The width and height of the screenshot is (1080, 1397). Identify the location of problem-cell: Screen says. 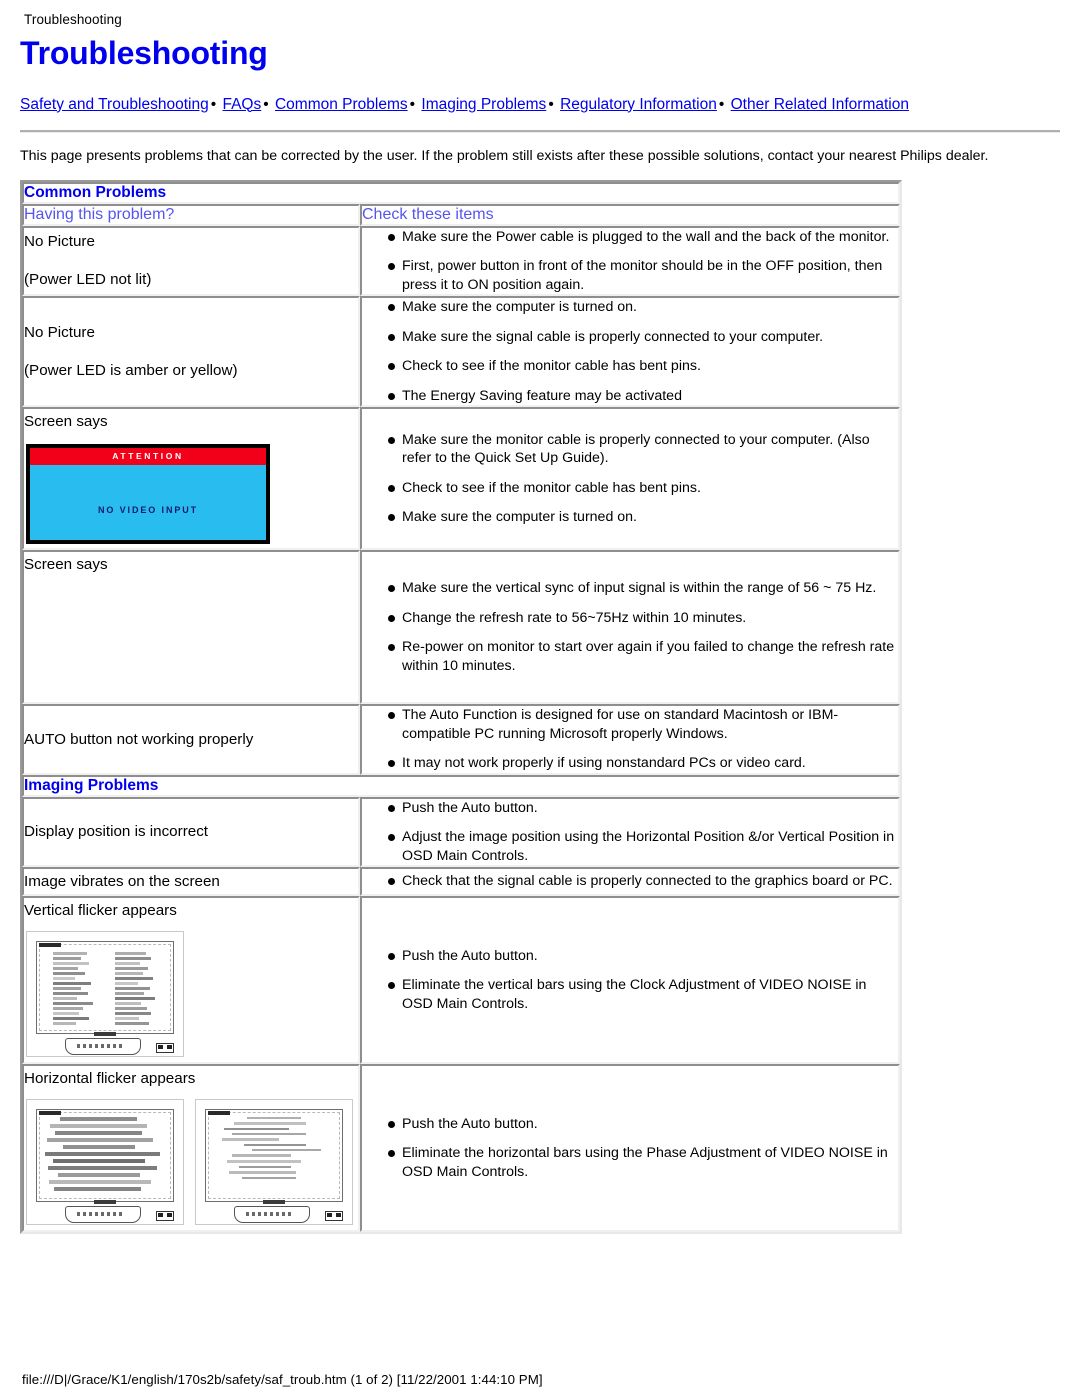
(191, 627).